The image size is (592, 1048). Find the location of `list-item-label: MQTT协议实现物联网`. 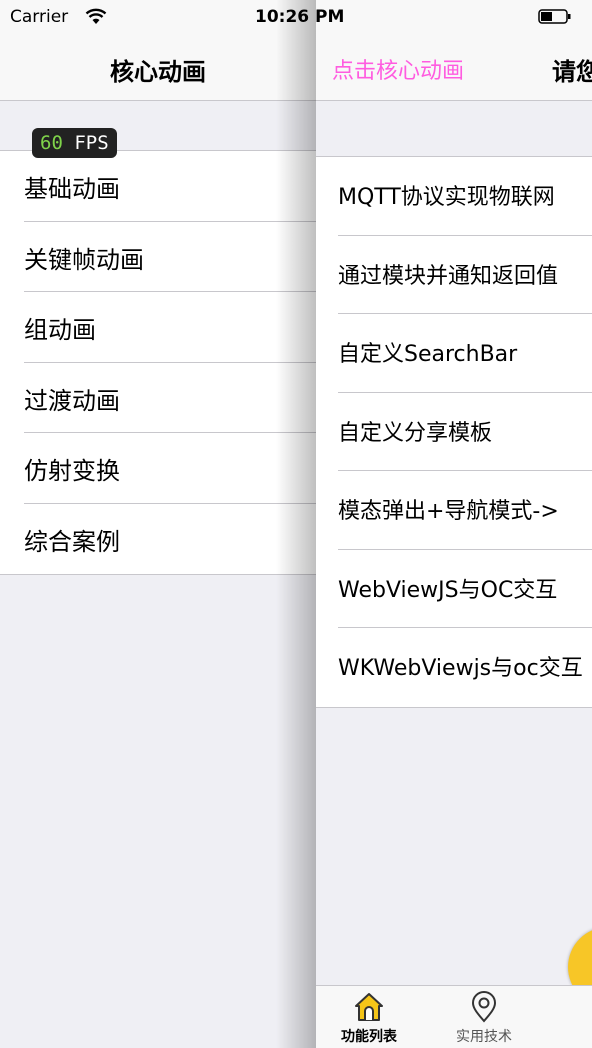

list-item-label: MQTT协议实现物联网 is located at coordinates (446, 197).